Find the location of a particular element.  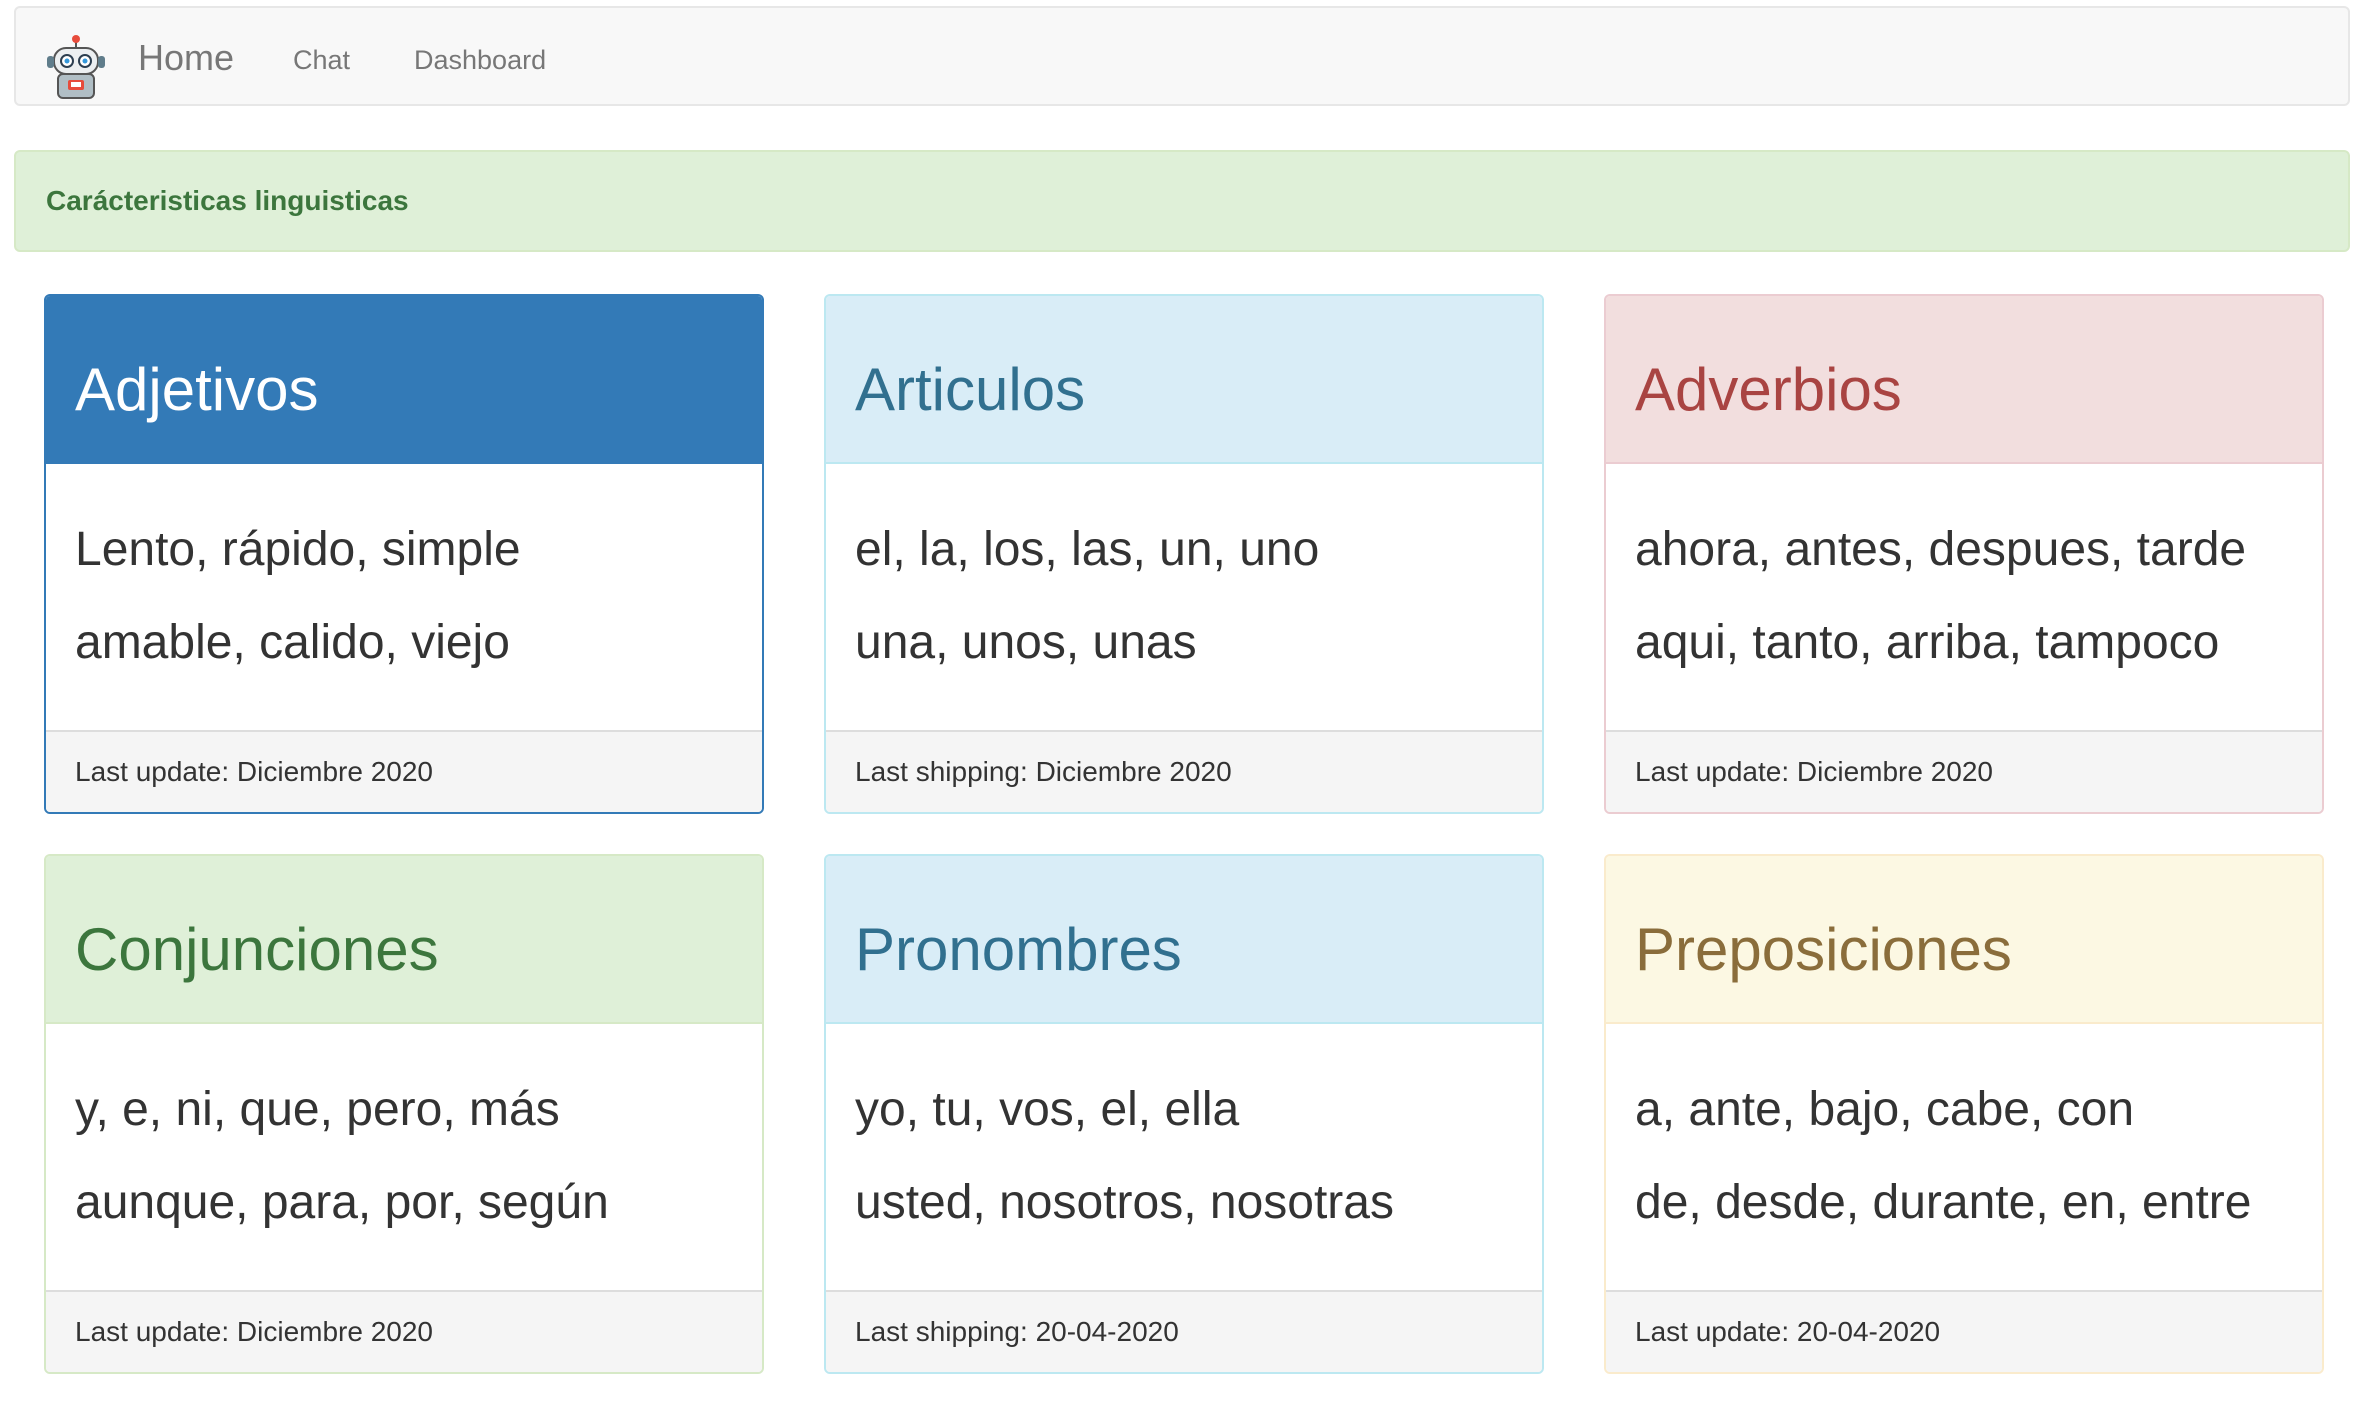

panel-line: Lento, rápido, simple is located at coordinates (298, 549).